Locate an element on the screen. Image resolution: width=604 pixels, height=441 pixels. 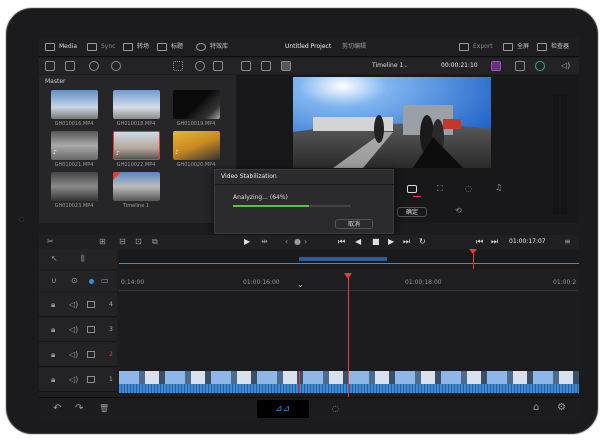
play-forward-icon: ▶ is located at coordinates (391, 242).